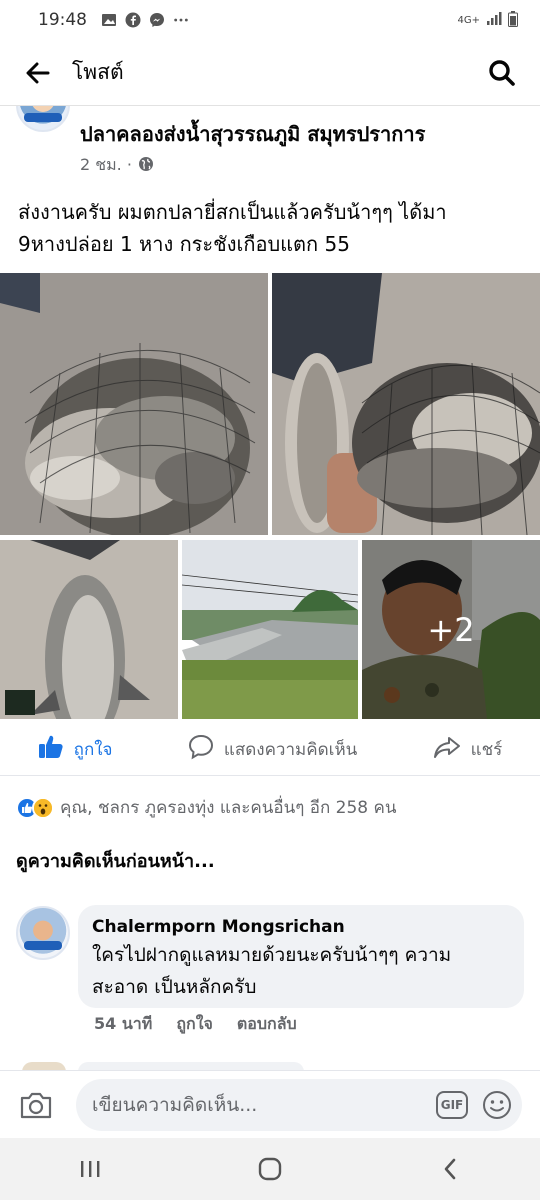 The image size is (540, 1200). Describe the element at coordinates (467, 749) in the screenshot. I see `share-button: แชร์` at that location.